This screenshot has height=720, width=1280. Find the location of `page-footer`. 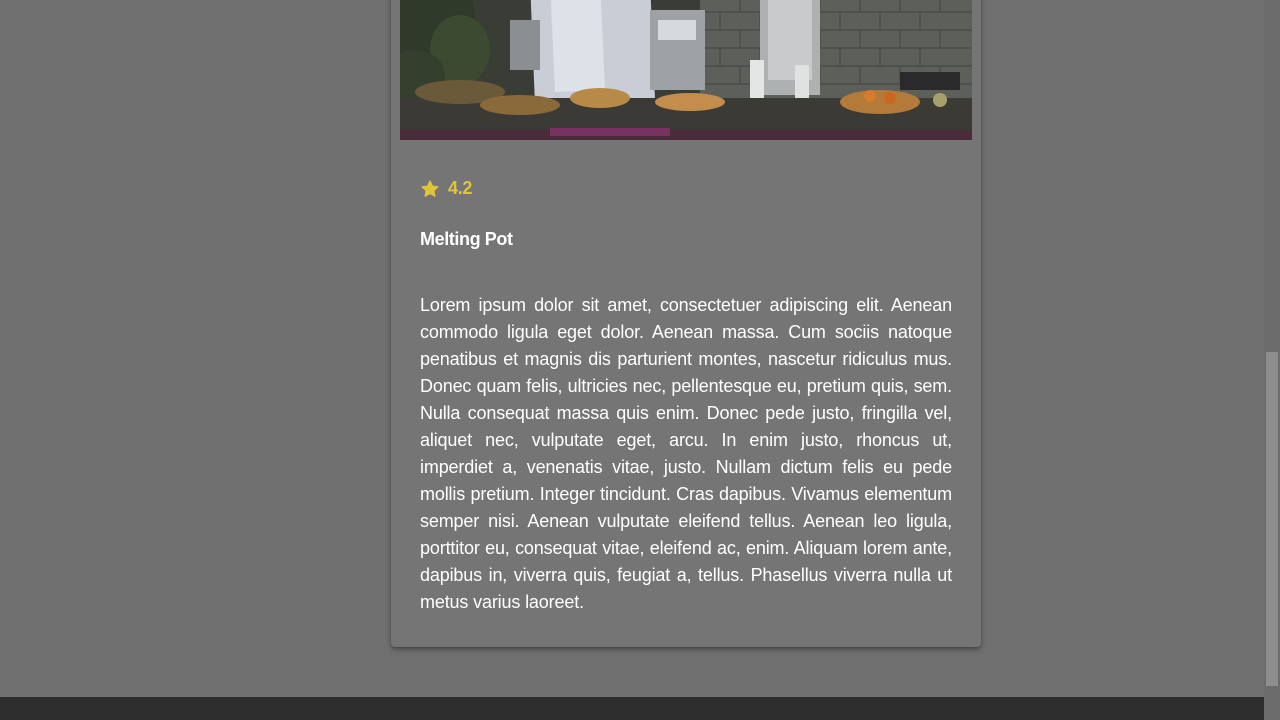

page-footer is located at coordinates (632, 708).